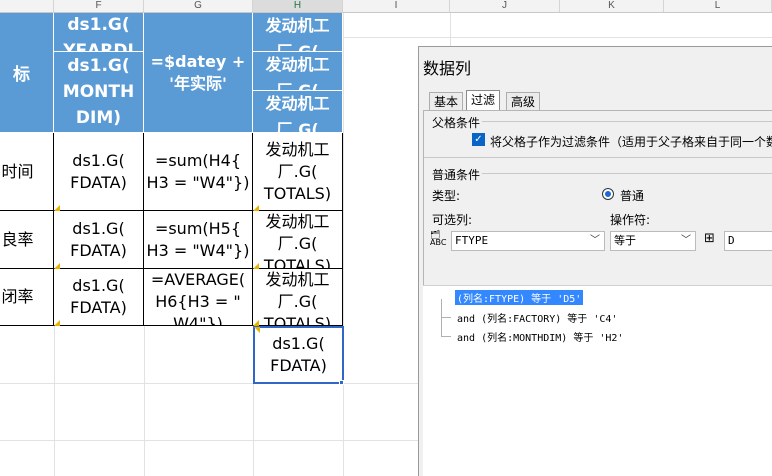 This screenshot has height=476, width=772. What do you see at coordinates (446, 196) in the screenshot?
I see `type-label: 类型:` at bounding box center [446, 196].